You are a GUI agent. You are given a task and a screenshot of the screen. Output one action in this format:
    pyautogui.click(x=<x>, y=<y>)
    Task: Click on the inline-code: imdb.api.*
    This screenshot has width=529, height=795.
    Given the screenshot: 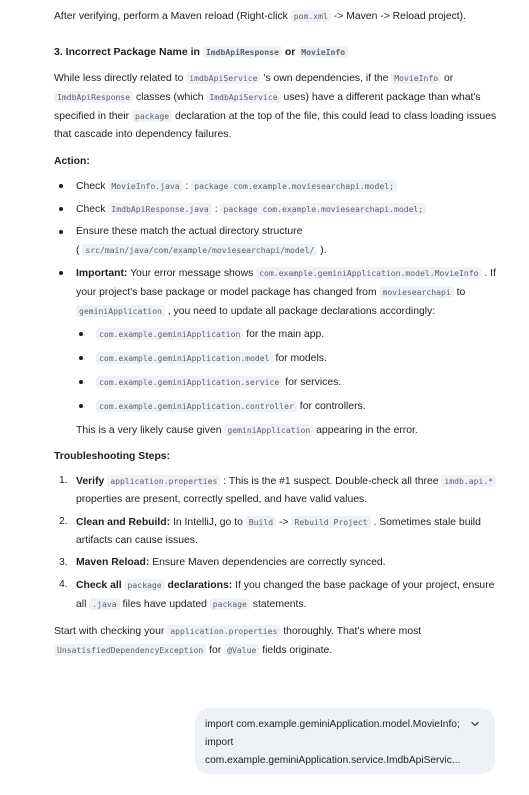 What is the action you would take?
    pyautogui.click(x=469, y=481)
    